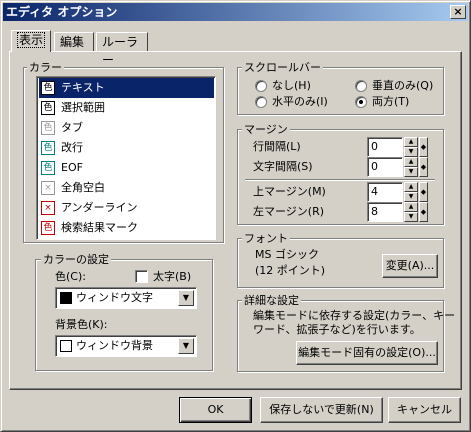 Image resolution: width=471 pixels, height=432 pixels. Describe the element at coordinates (385, 147) in the screenshot. I see `line-spacing-input: 0` at that location.